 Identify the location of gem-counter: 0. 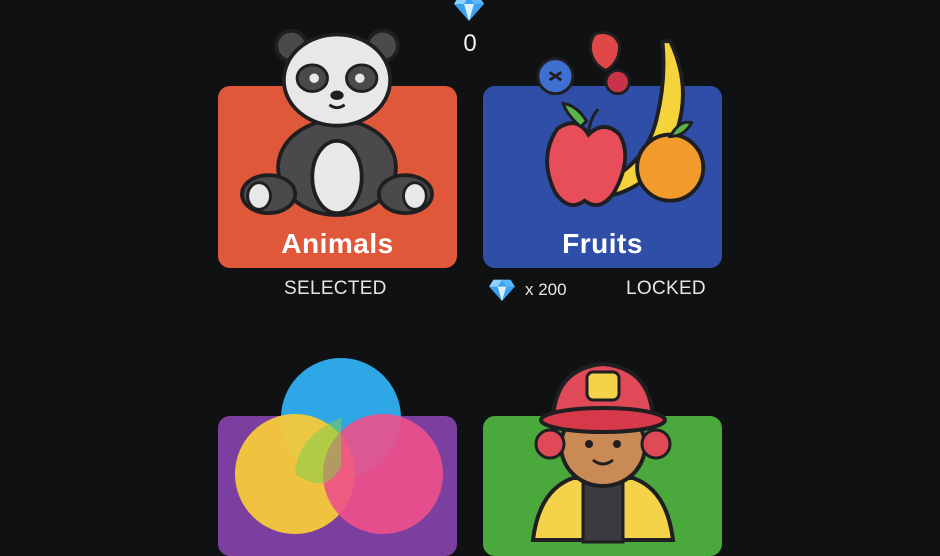
(470, 35).